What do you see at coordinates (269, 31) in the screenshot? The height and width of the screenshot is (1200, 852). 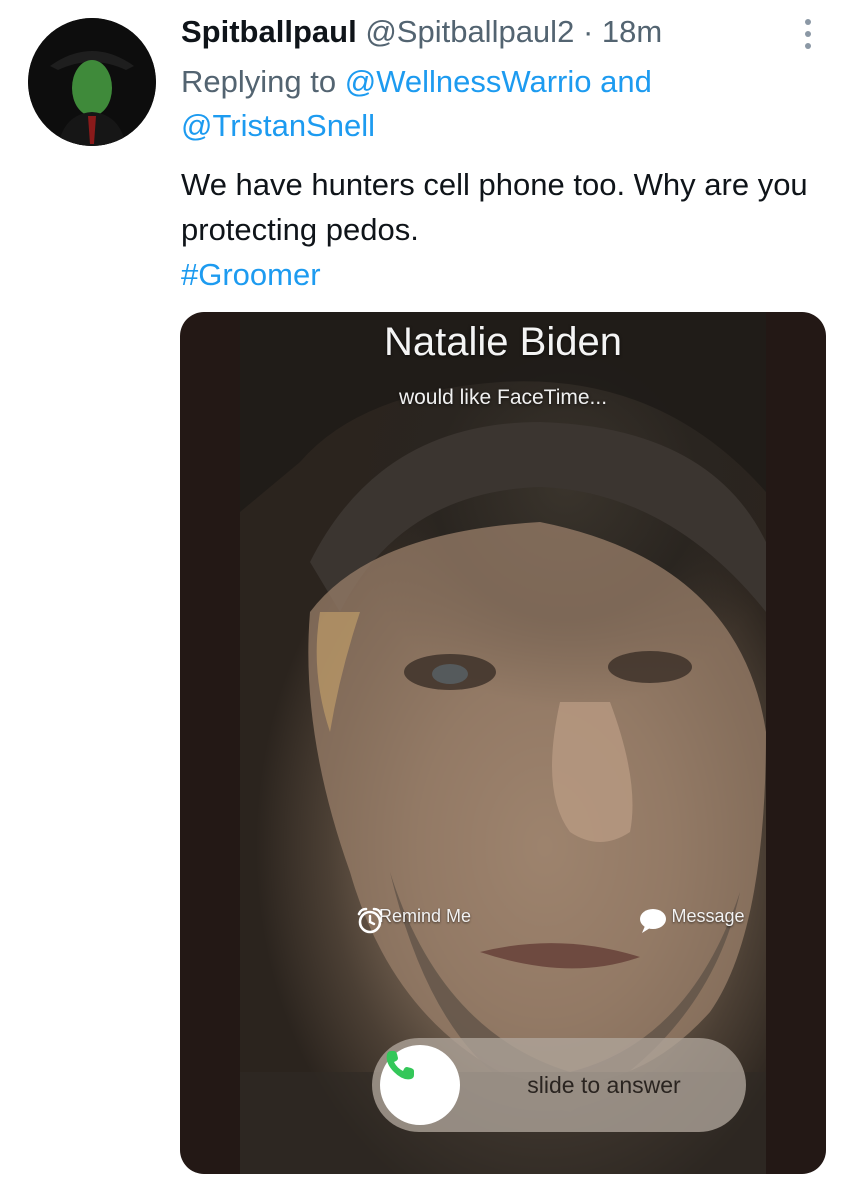 I see `display-name: Spitballpaul` at bounding box center [269, 31].